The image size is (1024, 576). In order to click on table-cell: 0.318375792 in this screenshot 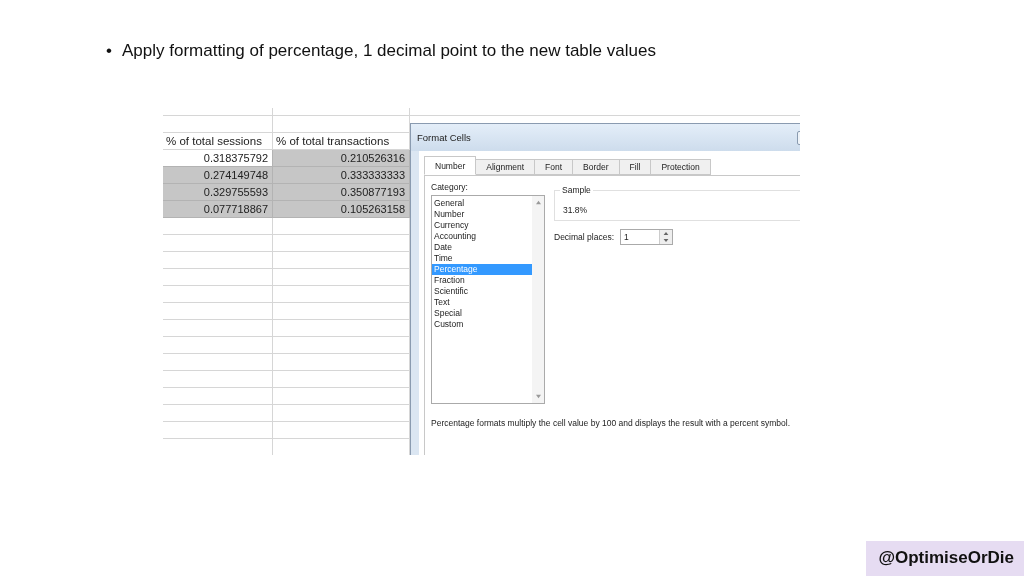, I will do `click(218, 158)`.